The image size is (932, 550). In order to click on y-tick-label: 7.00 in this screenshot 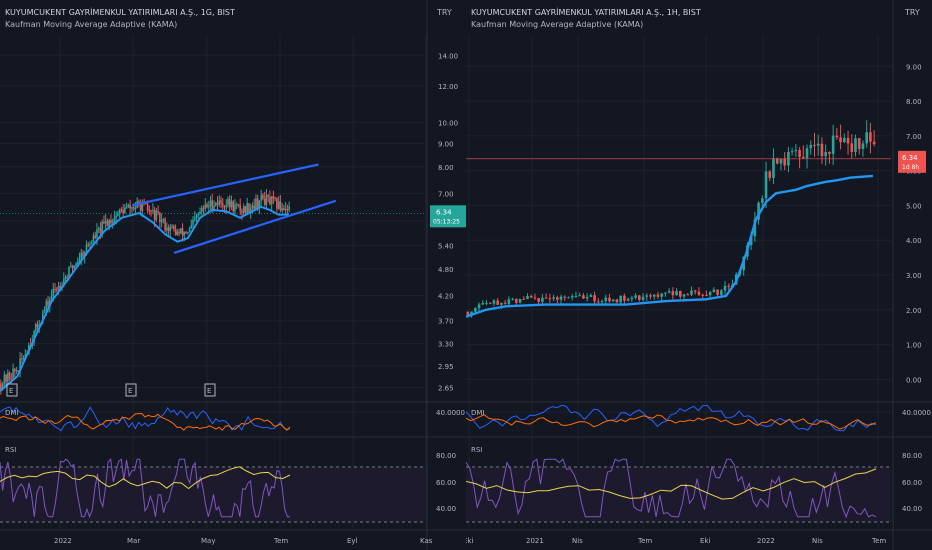, I will do `click(446, 195)`.